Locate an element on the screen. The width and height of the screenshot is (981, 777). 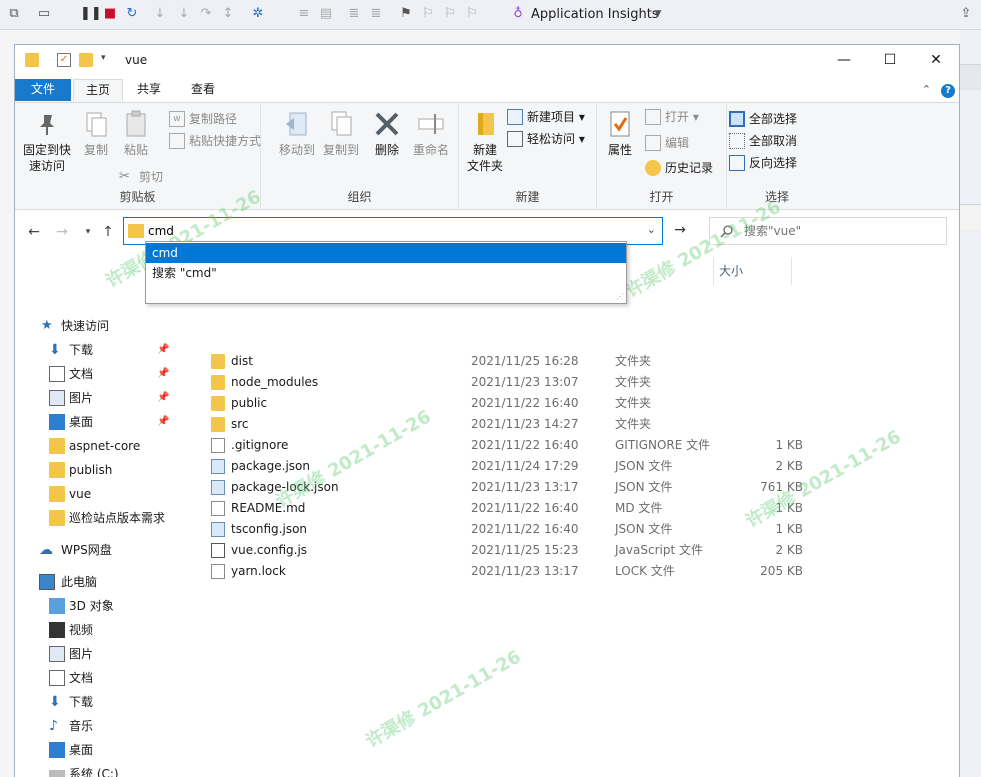
nav-item-pc: ♪ 音乐 is located at coordinates (96, 726).